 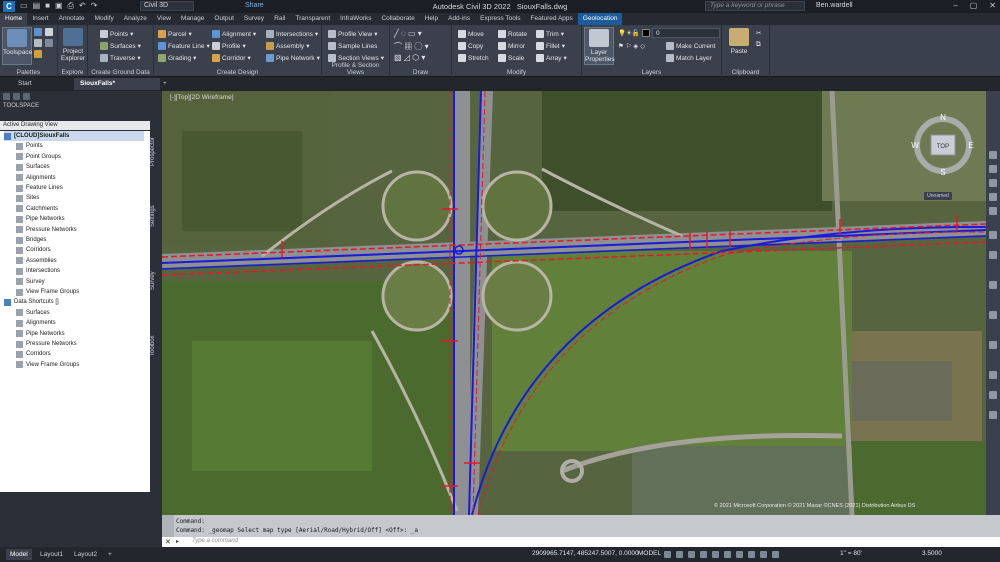 What do you see at coordinates (550, 34) in the screenshot?
I see `trim-button: Trim ▾` at bounding box center [550, 34].